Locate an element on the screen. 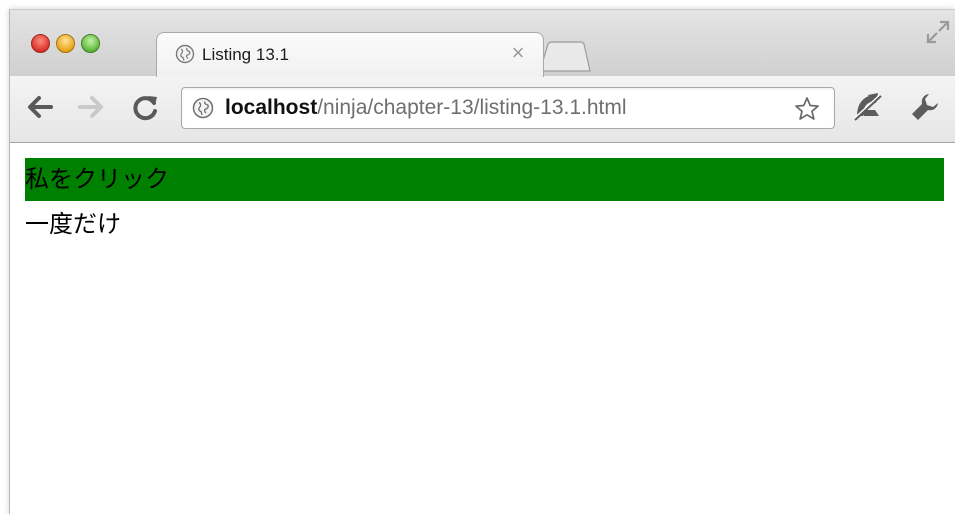 The image size is (955, 514). url-host: localhost is located at coordinates (271, 107).